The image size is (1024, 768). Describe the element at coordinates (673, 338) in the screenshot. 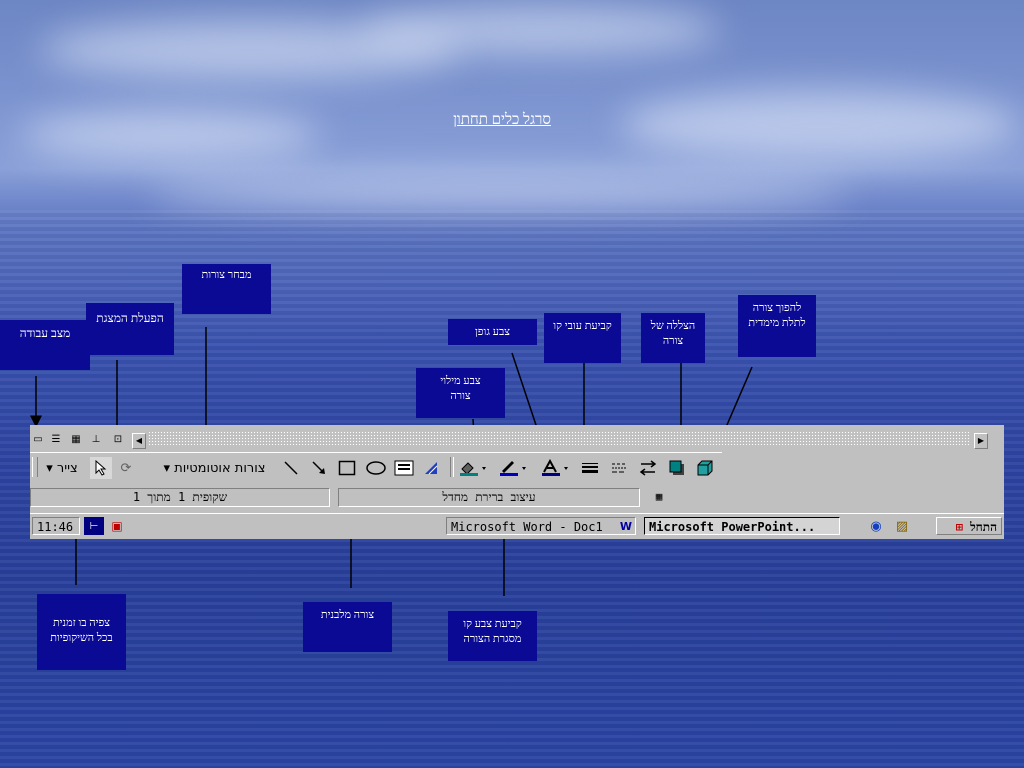

I see `label-shadow: הצללה של צורה` at that location.